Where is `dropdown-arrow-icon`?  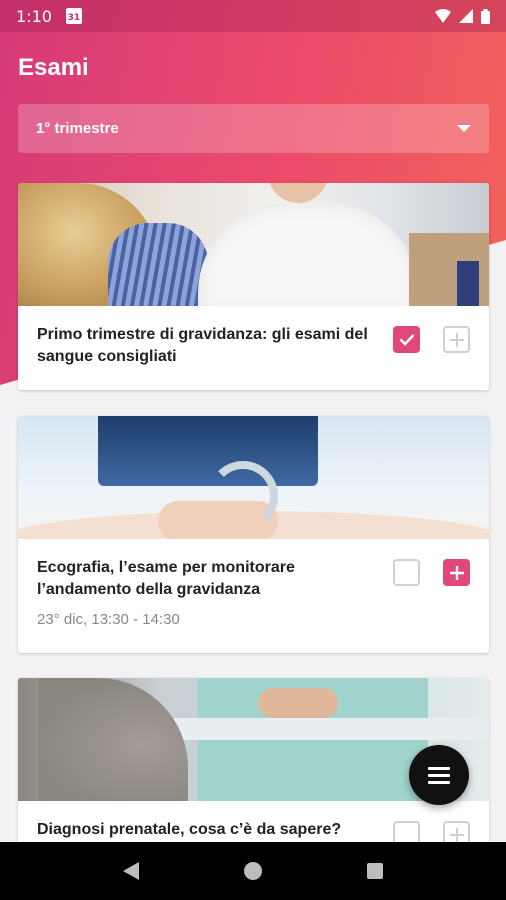 dropdown-arrow-icon is located at coordinates (464, 128).